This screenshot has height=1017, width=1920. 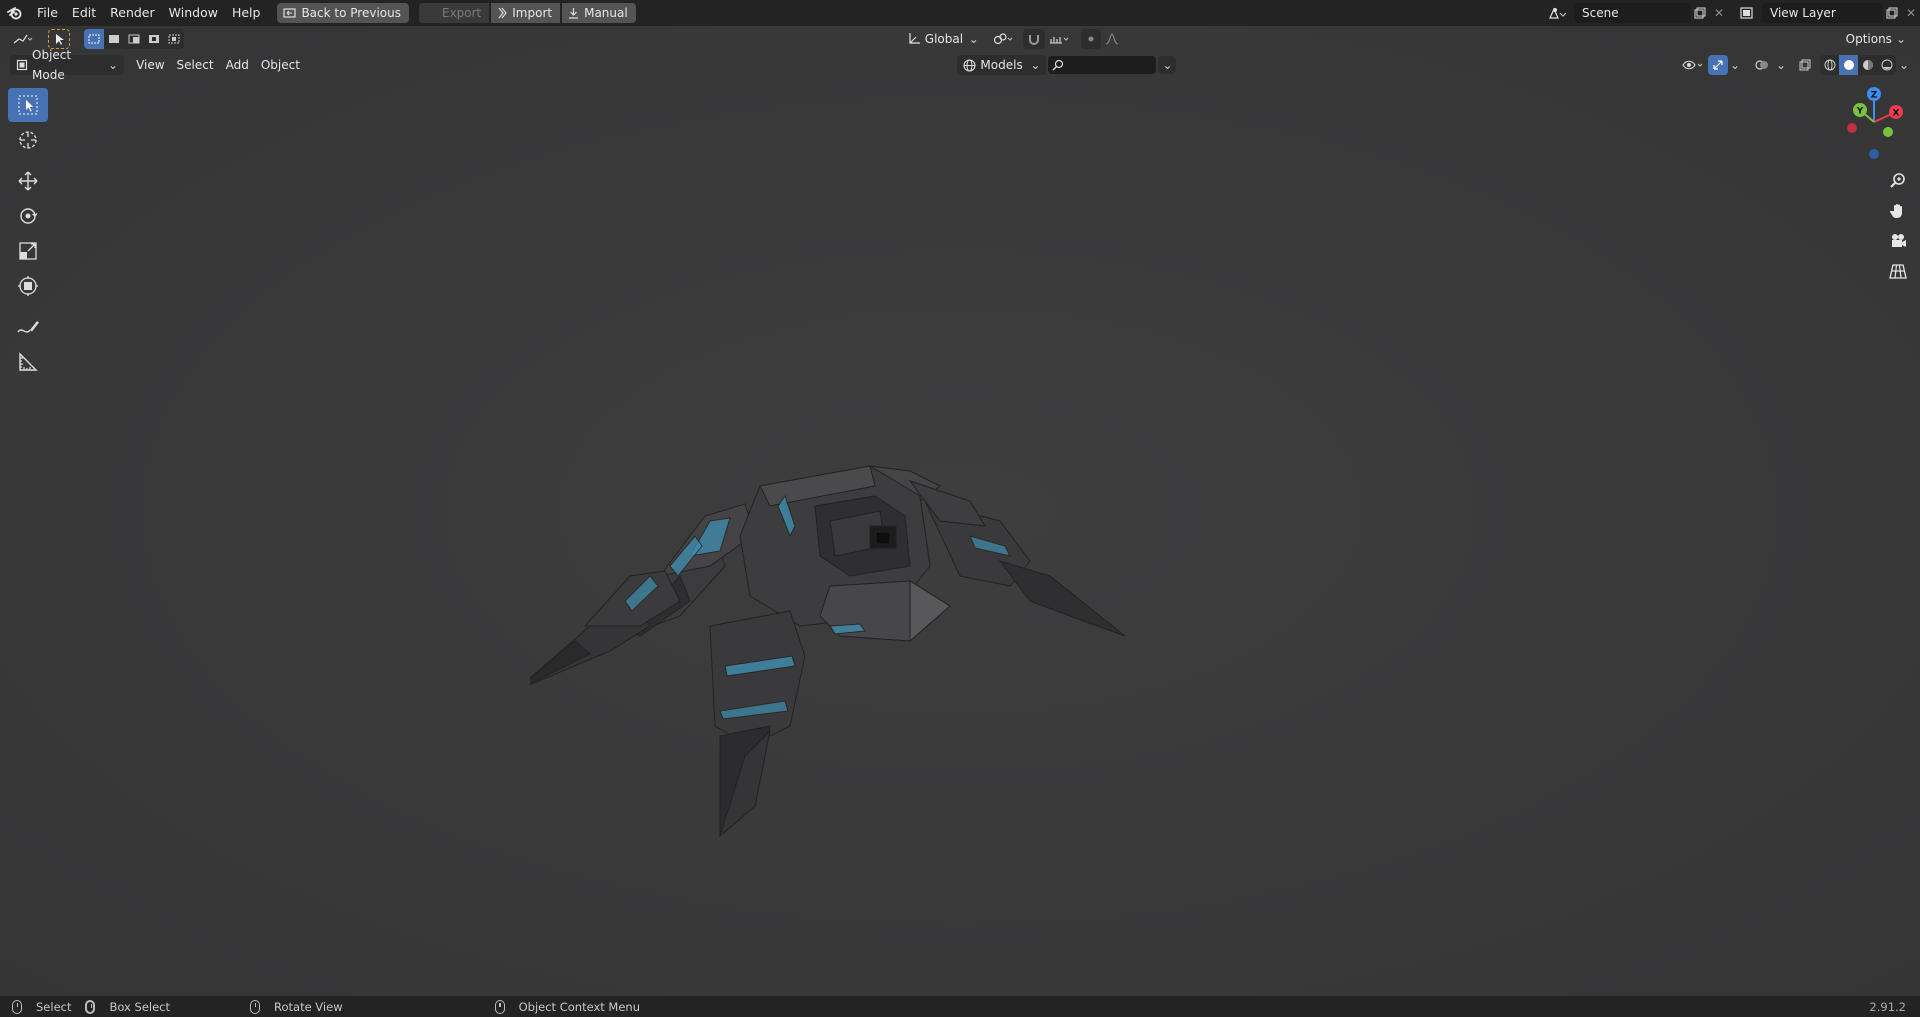 What do you see at coordinates (579, 1006) in the screenshot?
I see `status-context-label: Object Context Menu` at bounding box center [579, 1006].